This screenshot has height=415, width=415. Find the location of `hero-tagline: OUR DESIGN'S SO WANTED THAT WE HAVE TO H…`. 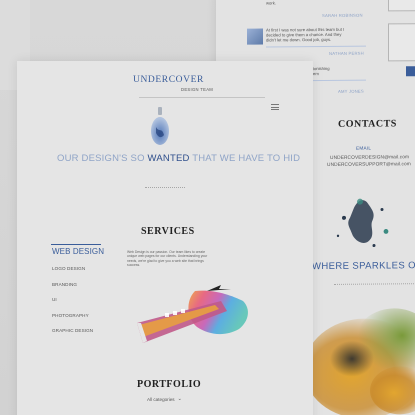

hero-tagline: OUR DESIGN'S SO WANTED THAT WE HAVE TO H… is located at coordinates (178, 158).